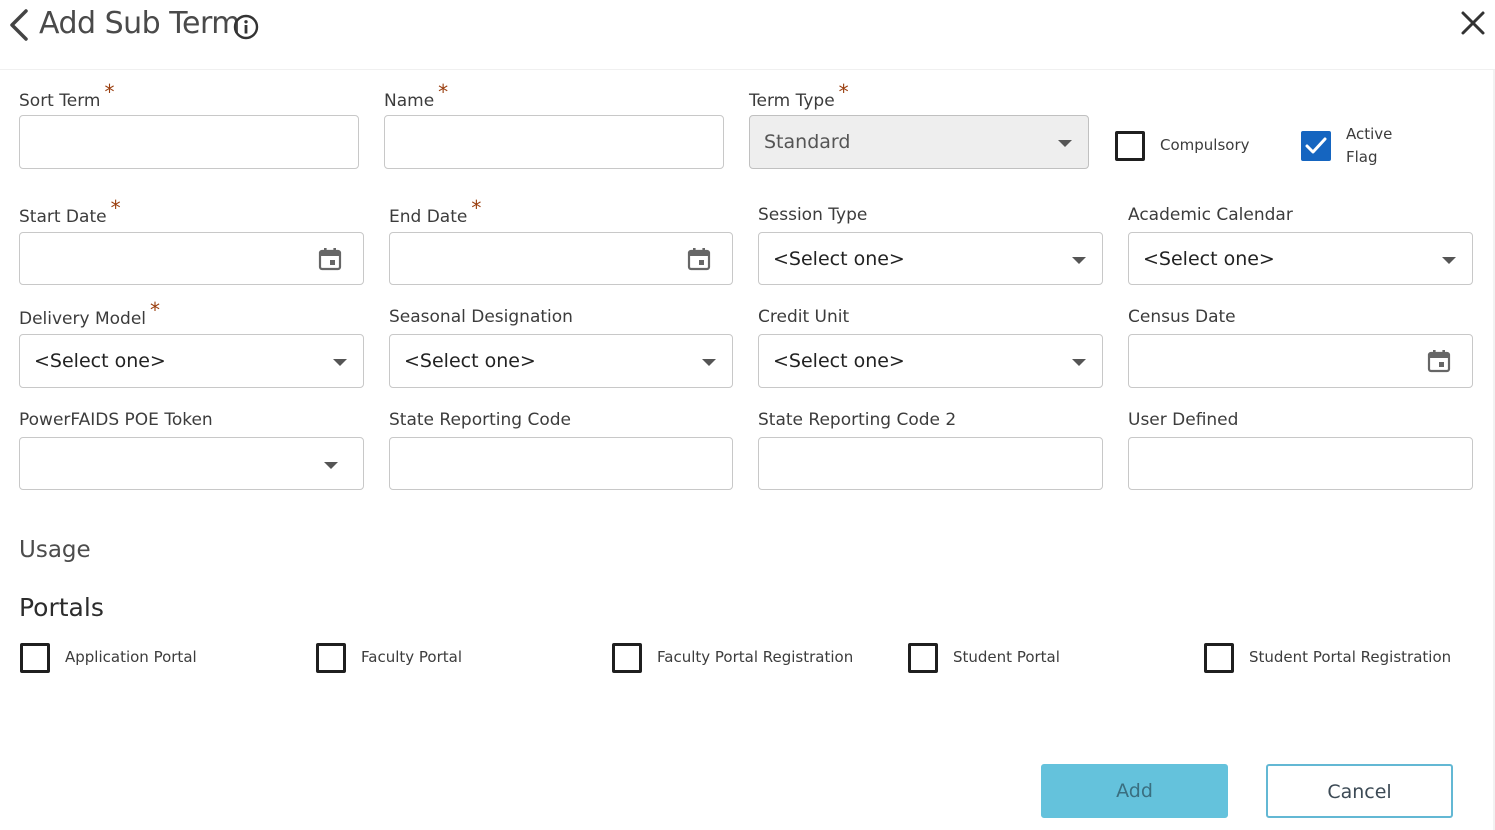  Describe the element at coordinates (1359, 791) in the screenshot. I see `cancel-button: Cancel` at that location.